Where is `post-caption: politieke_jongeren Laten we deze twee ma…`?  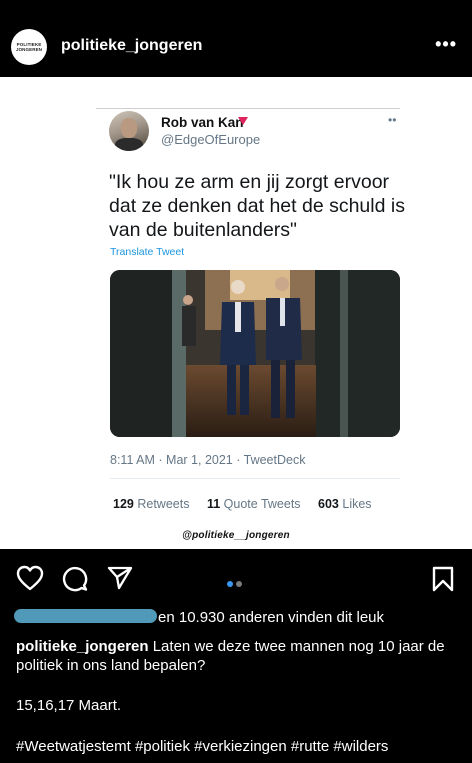 post-caption: politieke_jongeren Laten we deze twee ma… is located at coordinates (236, 656).